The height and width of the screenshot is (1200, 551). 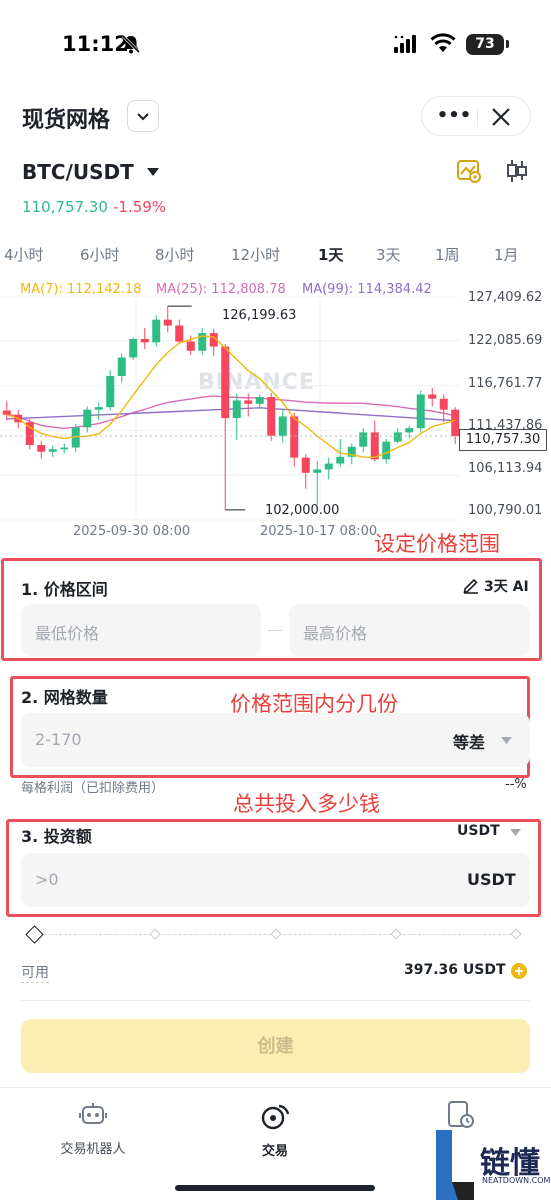 What do you see at coordinates (67, 633) in the screenshot?
I see `min-price-placeholder: 最低价格` at bounding box center [67, 633].